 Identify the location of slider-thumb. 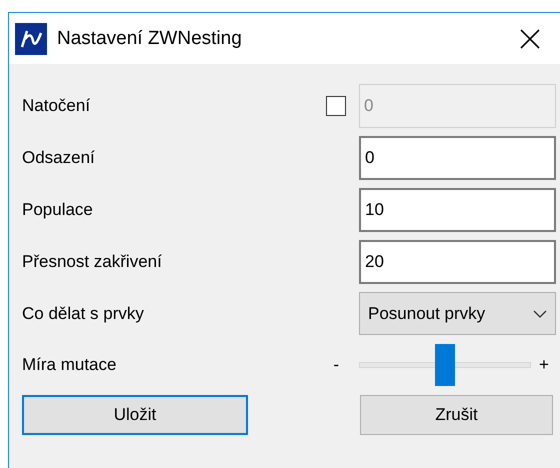
(445, 365).